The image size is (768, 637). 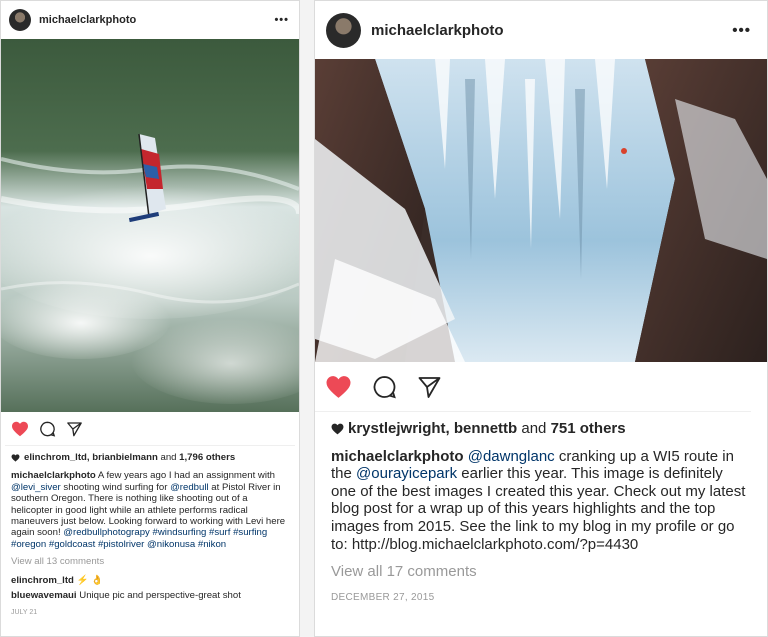 I want to click on mention-link: @dawnglanc, so click(x=511, y=456).